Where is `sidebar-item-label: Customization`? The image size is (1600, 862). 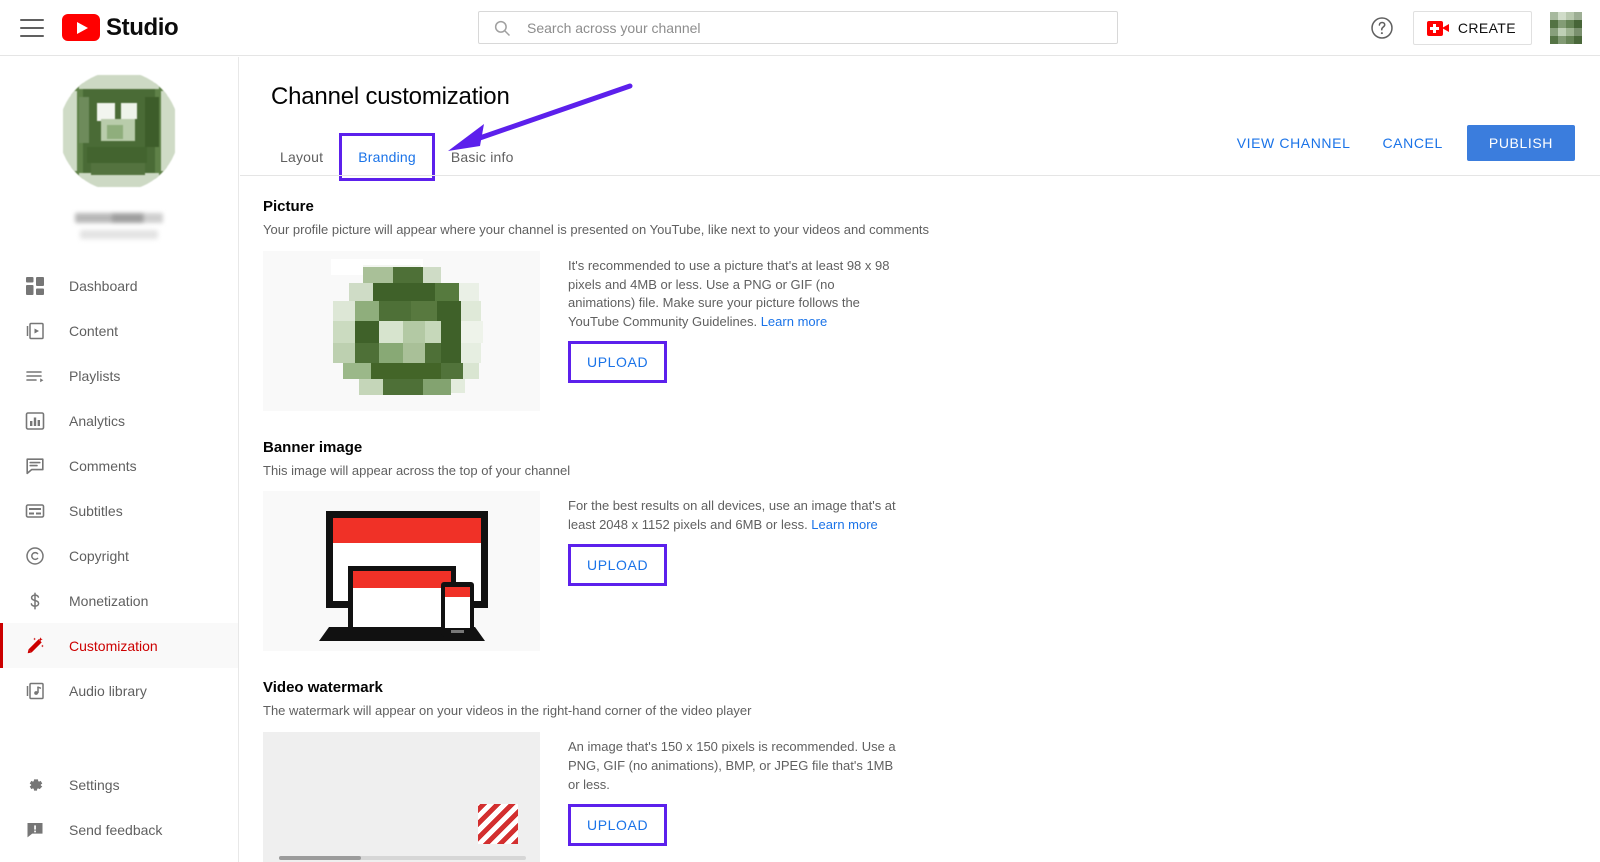 sidebar-item-label: Customization is located at coordinates (113, 645).